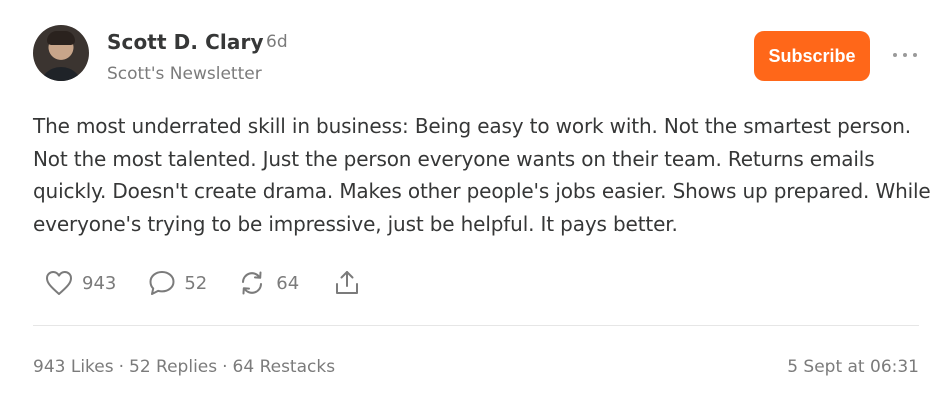 The width and height of the screenshot is (952, 407). What do you see at coordinates (184, 74) in the screenshot?
I see `newsletter-name: Scott's Newsletter` at bounding box center [184, 74].